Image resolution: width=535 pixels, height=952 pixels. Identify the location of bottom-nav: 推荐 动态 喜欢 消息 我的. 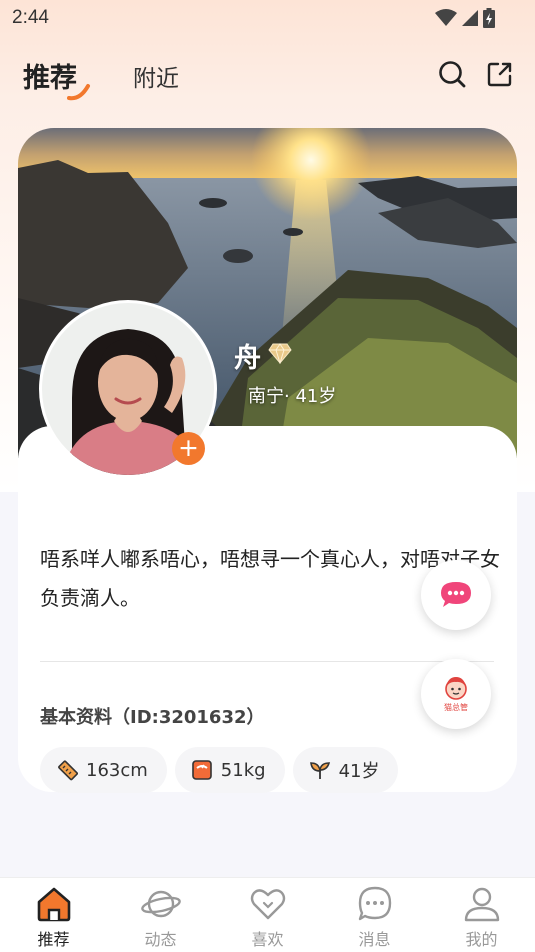
(267, 914).